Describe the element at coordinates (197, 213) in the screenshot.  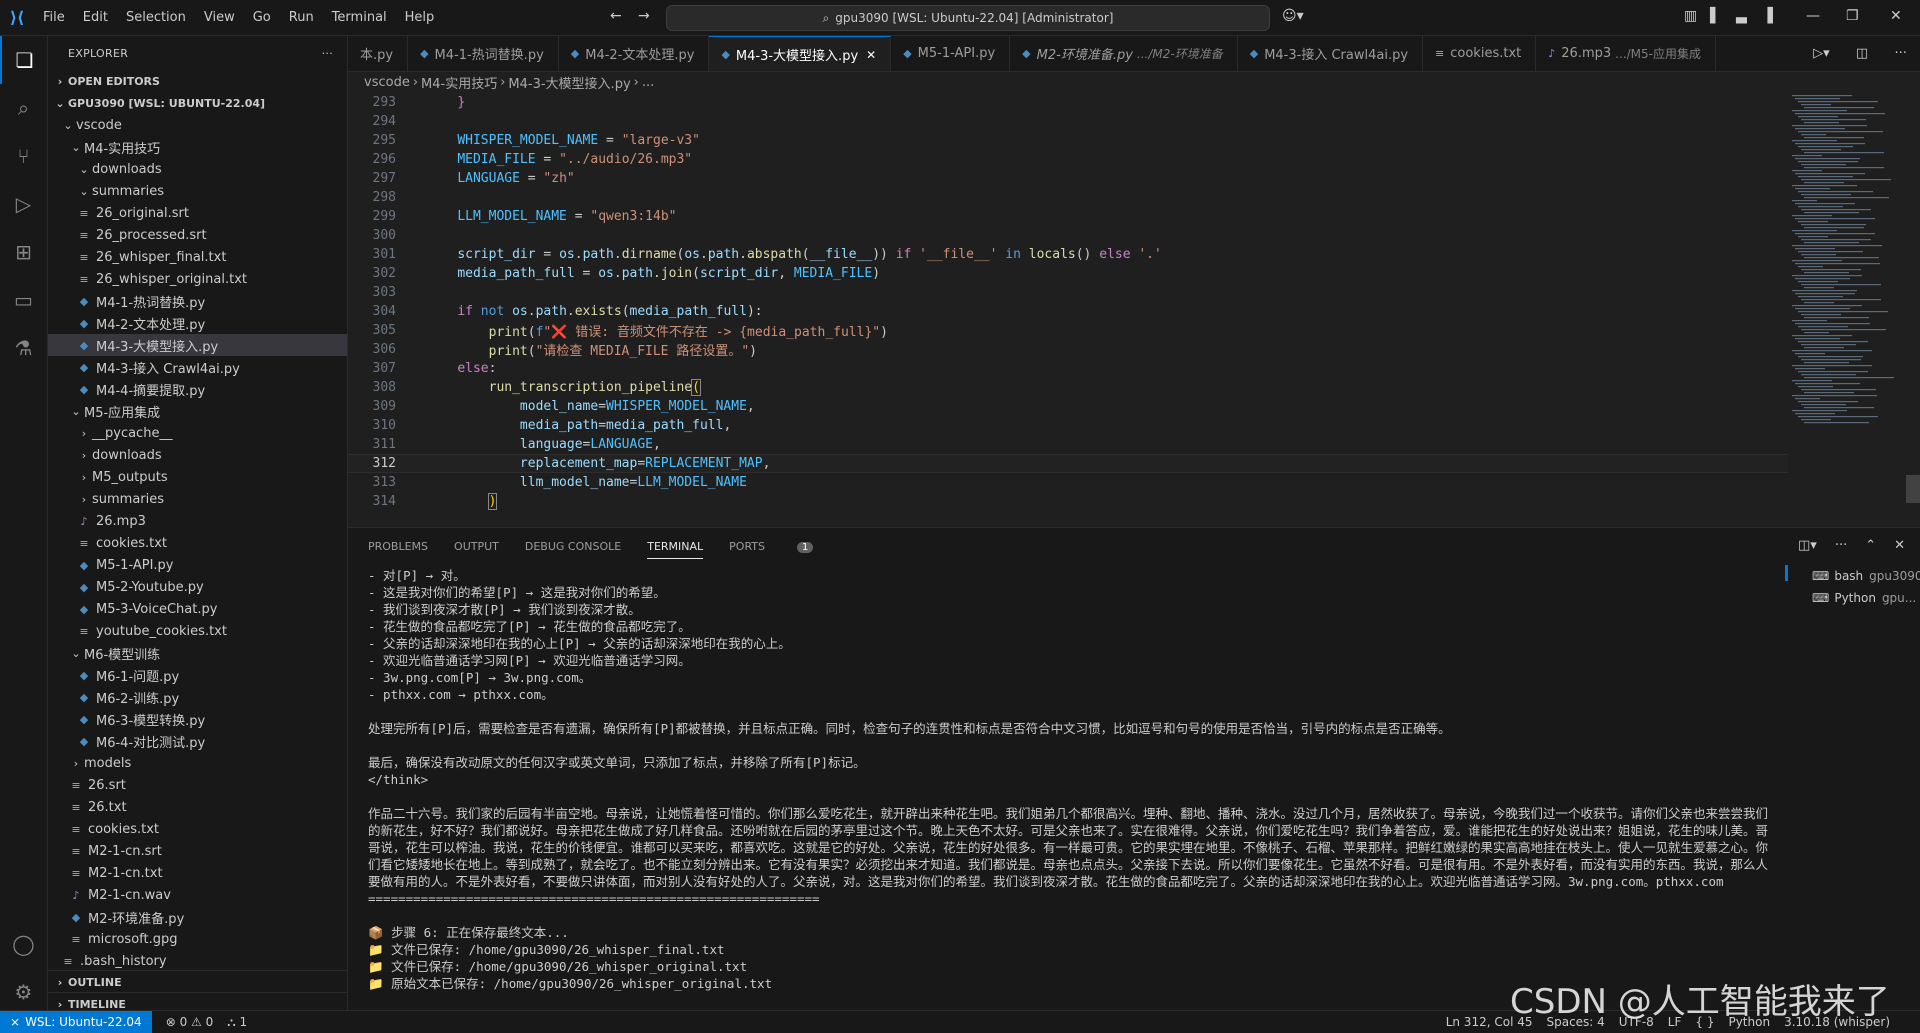
I see `tree-file: ≡ 26_original.srt` at that location.